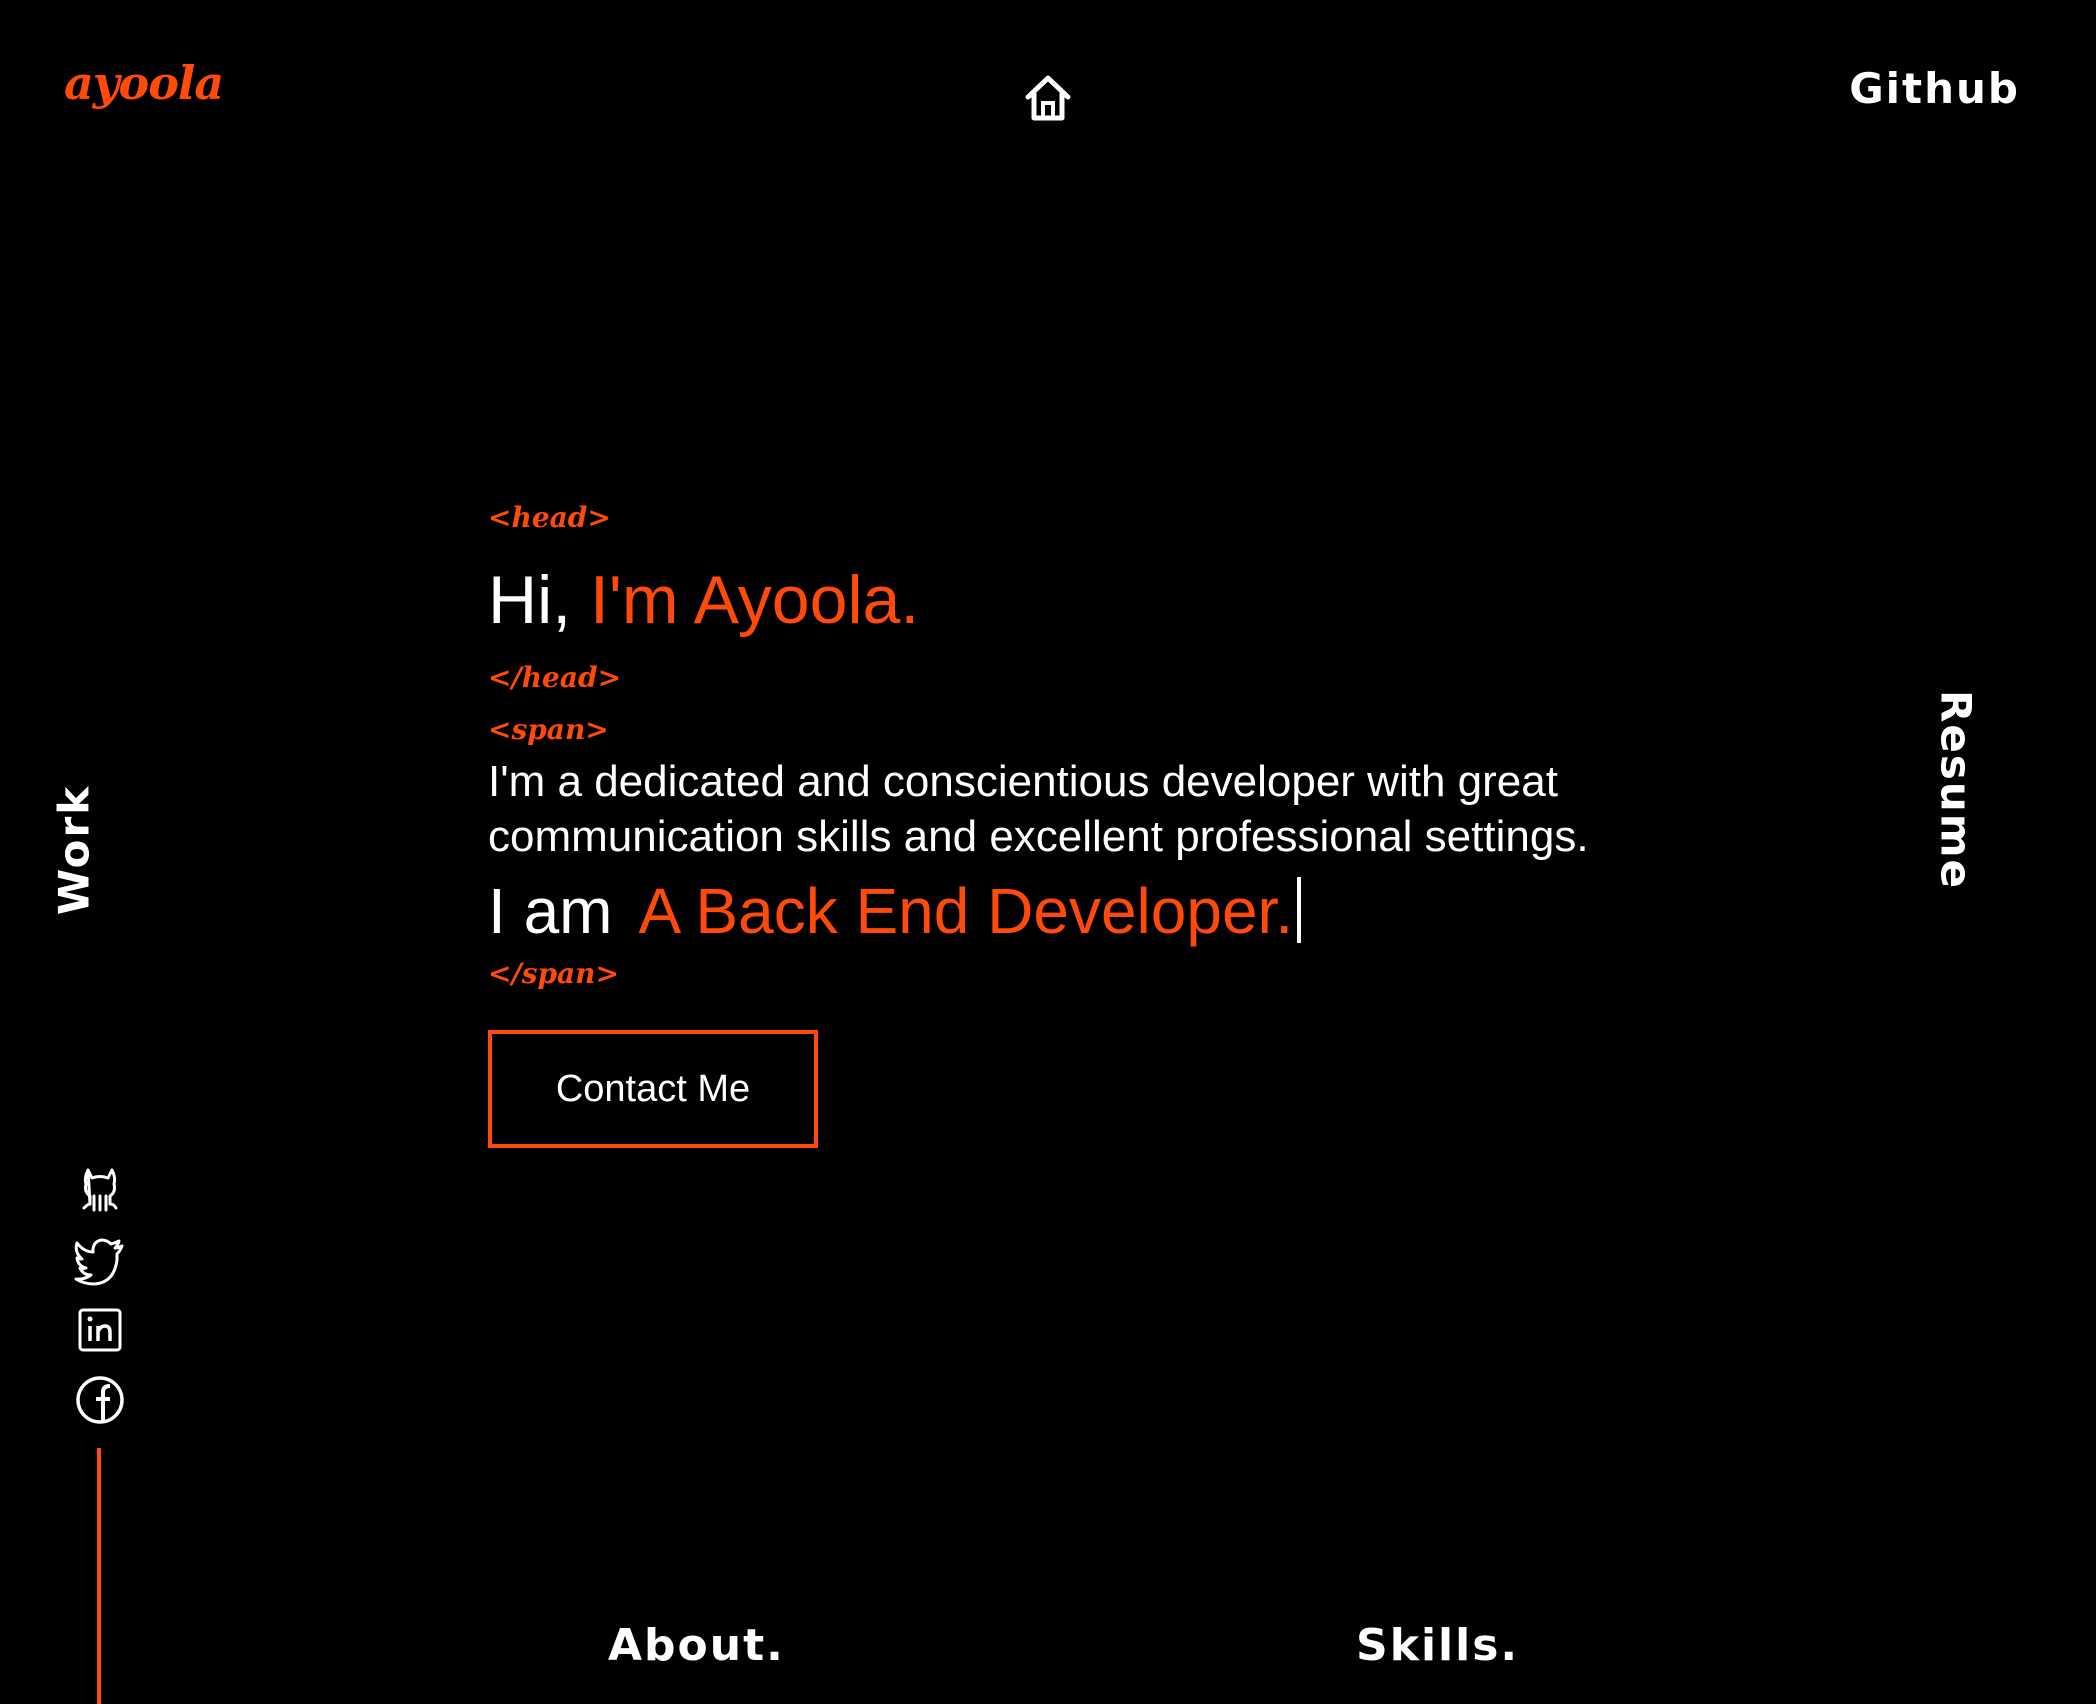  What do you see at coordinates (548, 729) in the screenshot?
I see `span-open-tag: <span>` at bounding box center [548, 729].